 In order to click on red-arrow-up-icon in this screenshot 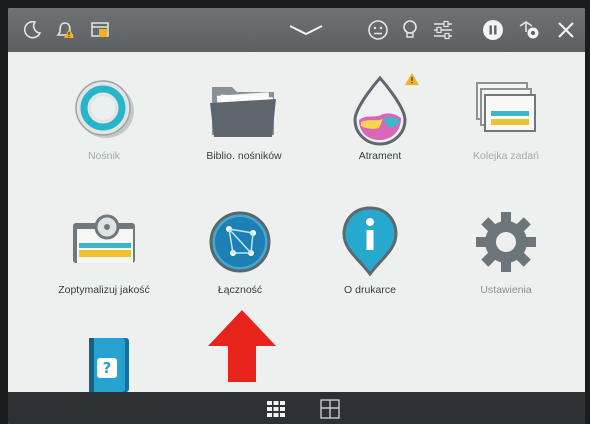, I will do `click(242, 348)`.